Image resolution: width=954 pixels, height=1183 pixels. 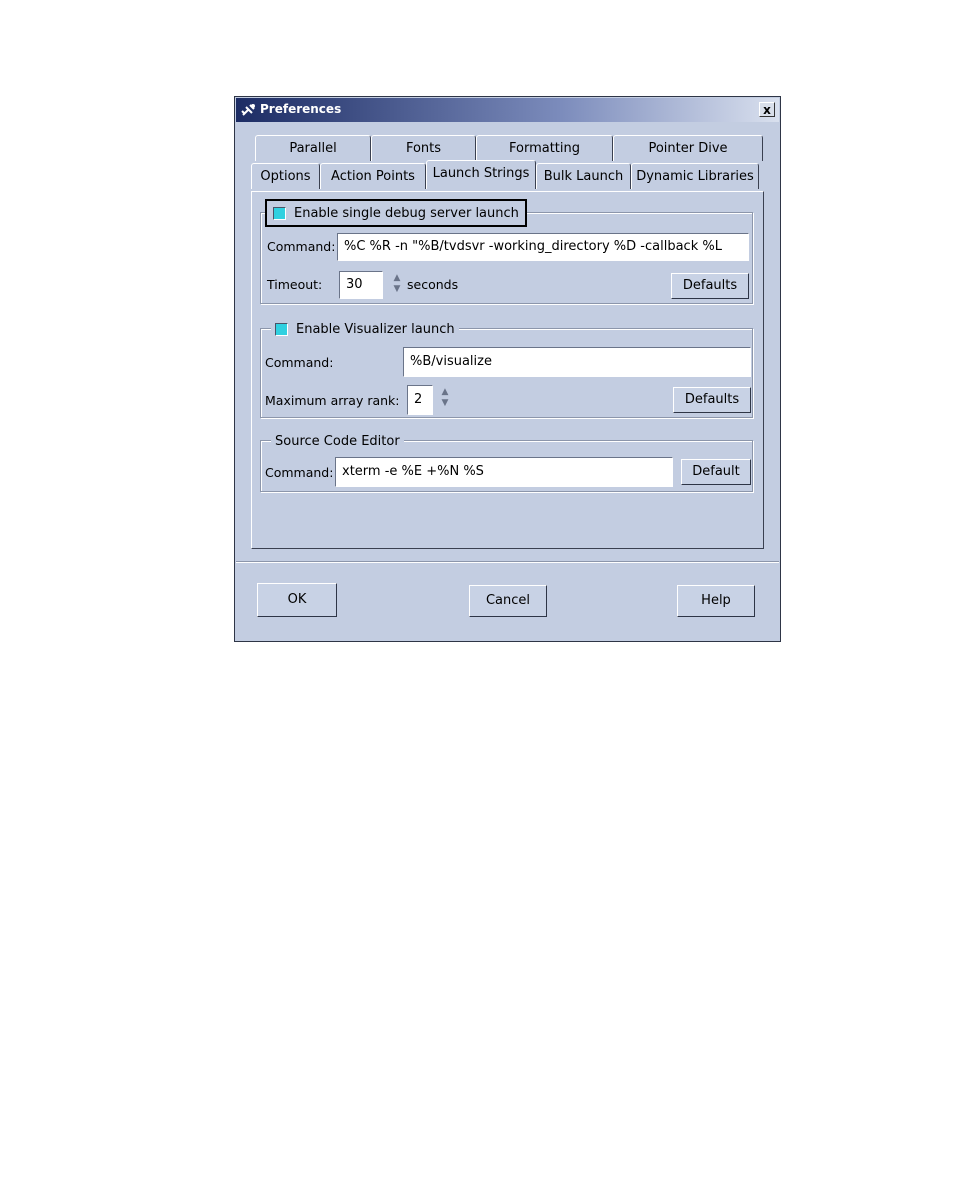 I want to click on source-editor-label: Source Code Editor, so click(x=337, y=441).